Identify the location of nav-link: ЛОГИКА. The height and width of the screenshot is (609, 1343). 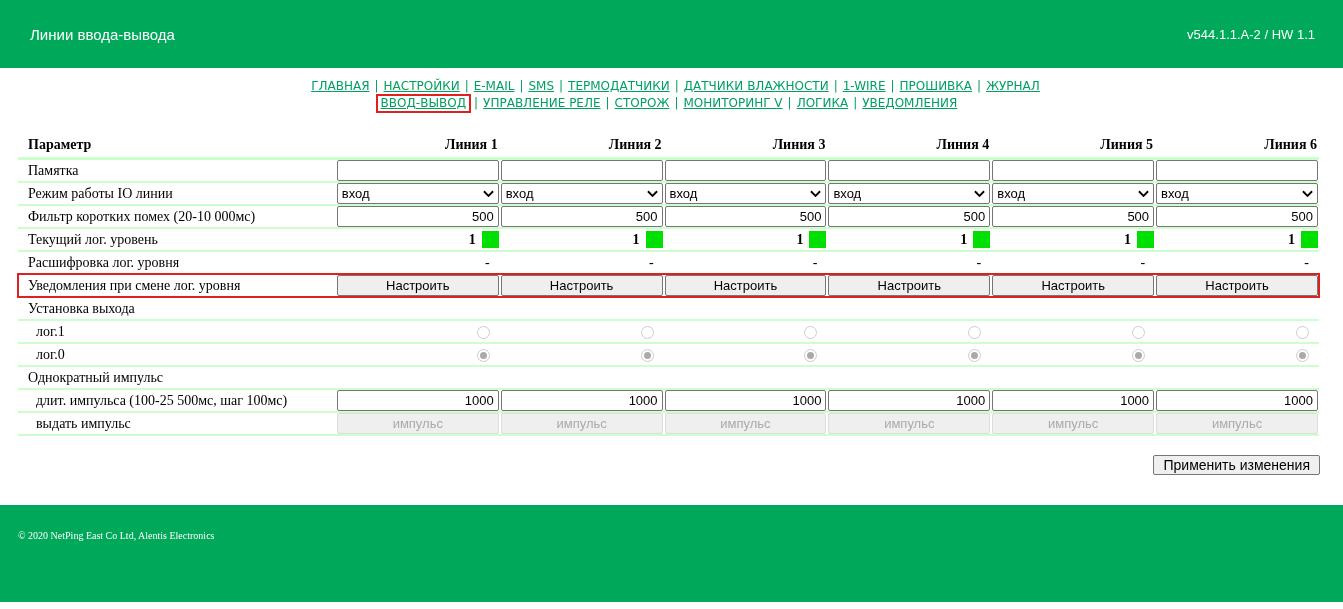
(822, 103).